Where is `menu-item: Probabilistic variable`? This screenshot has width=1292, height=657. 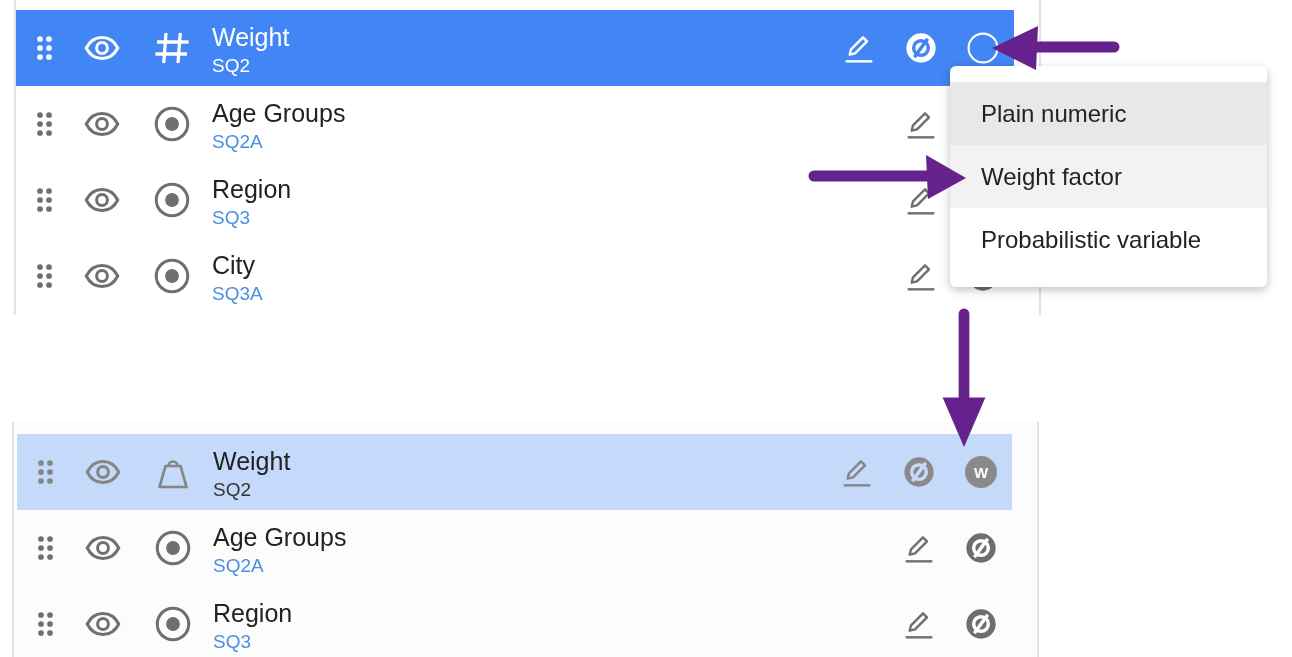
menu-item: Probabilistic variable is located at coordinates (1108, 239).